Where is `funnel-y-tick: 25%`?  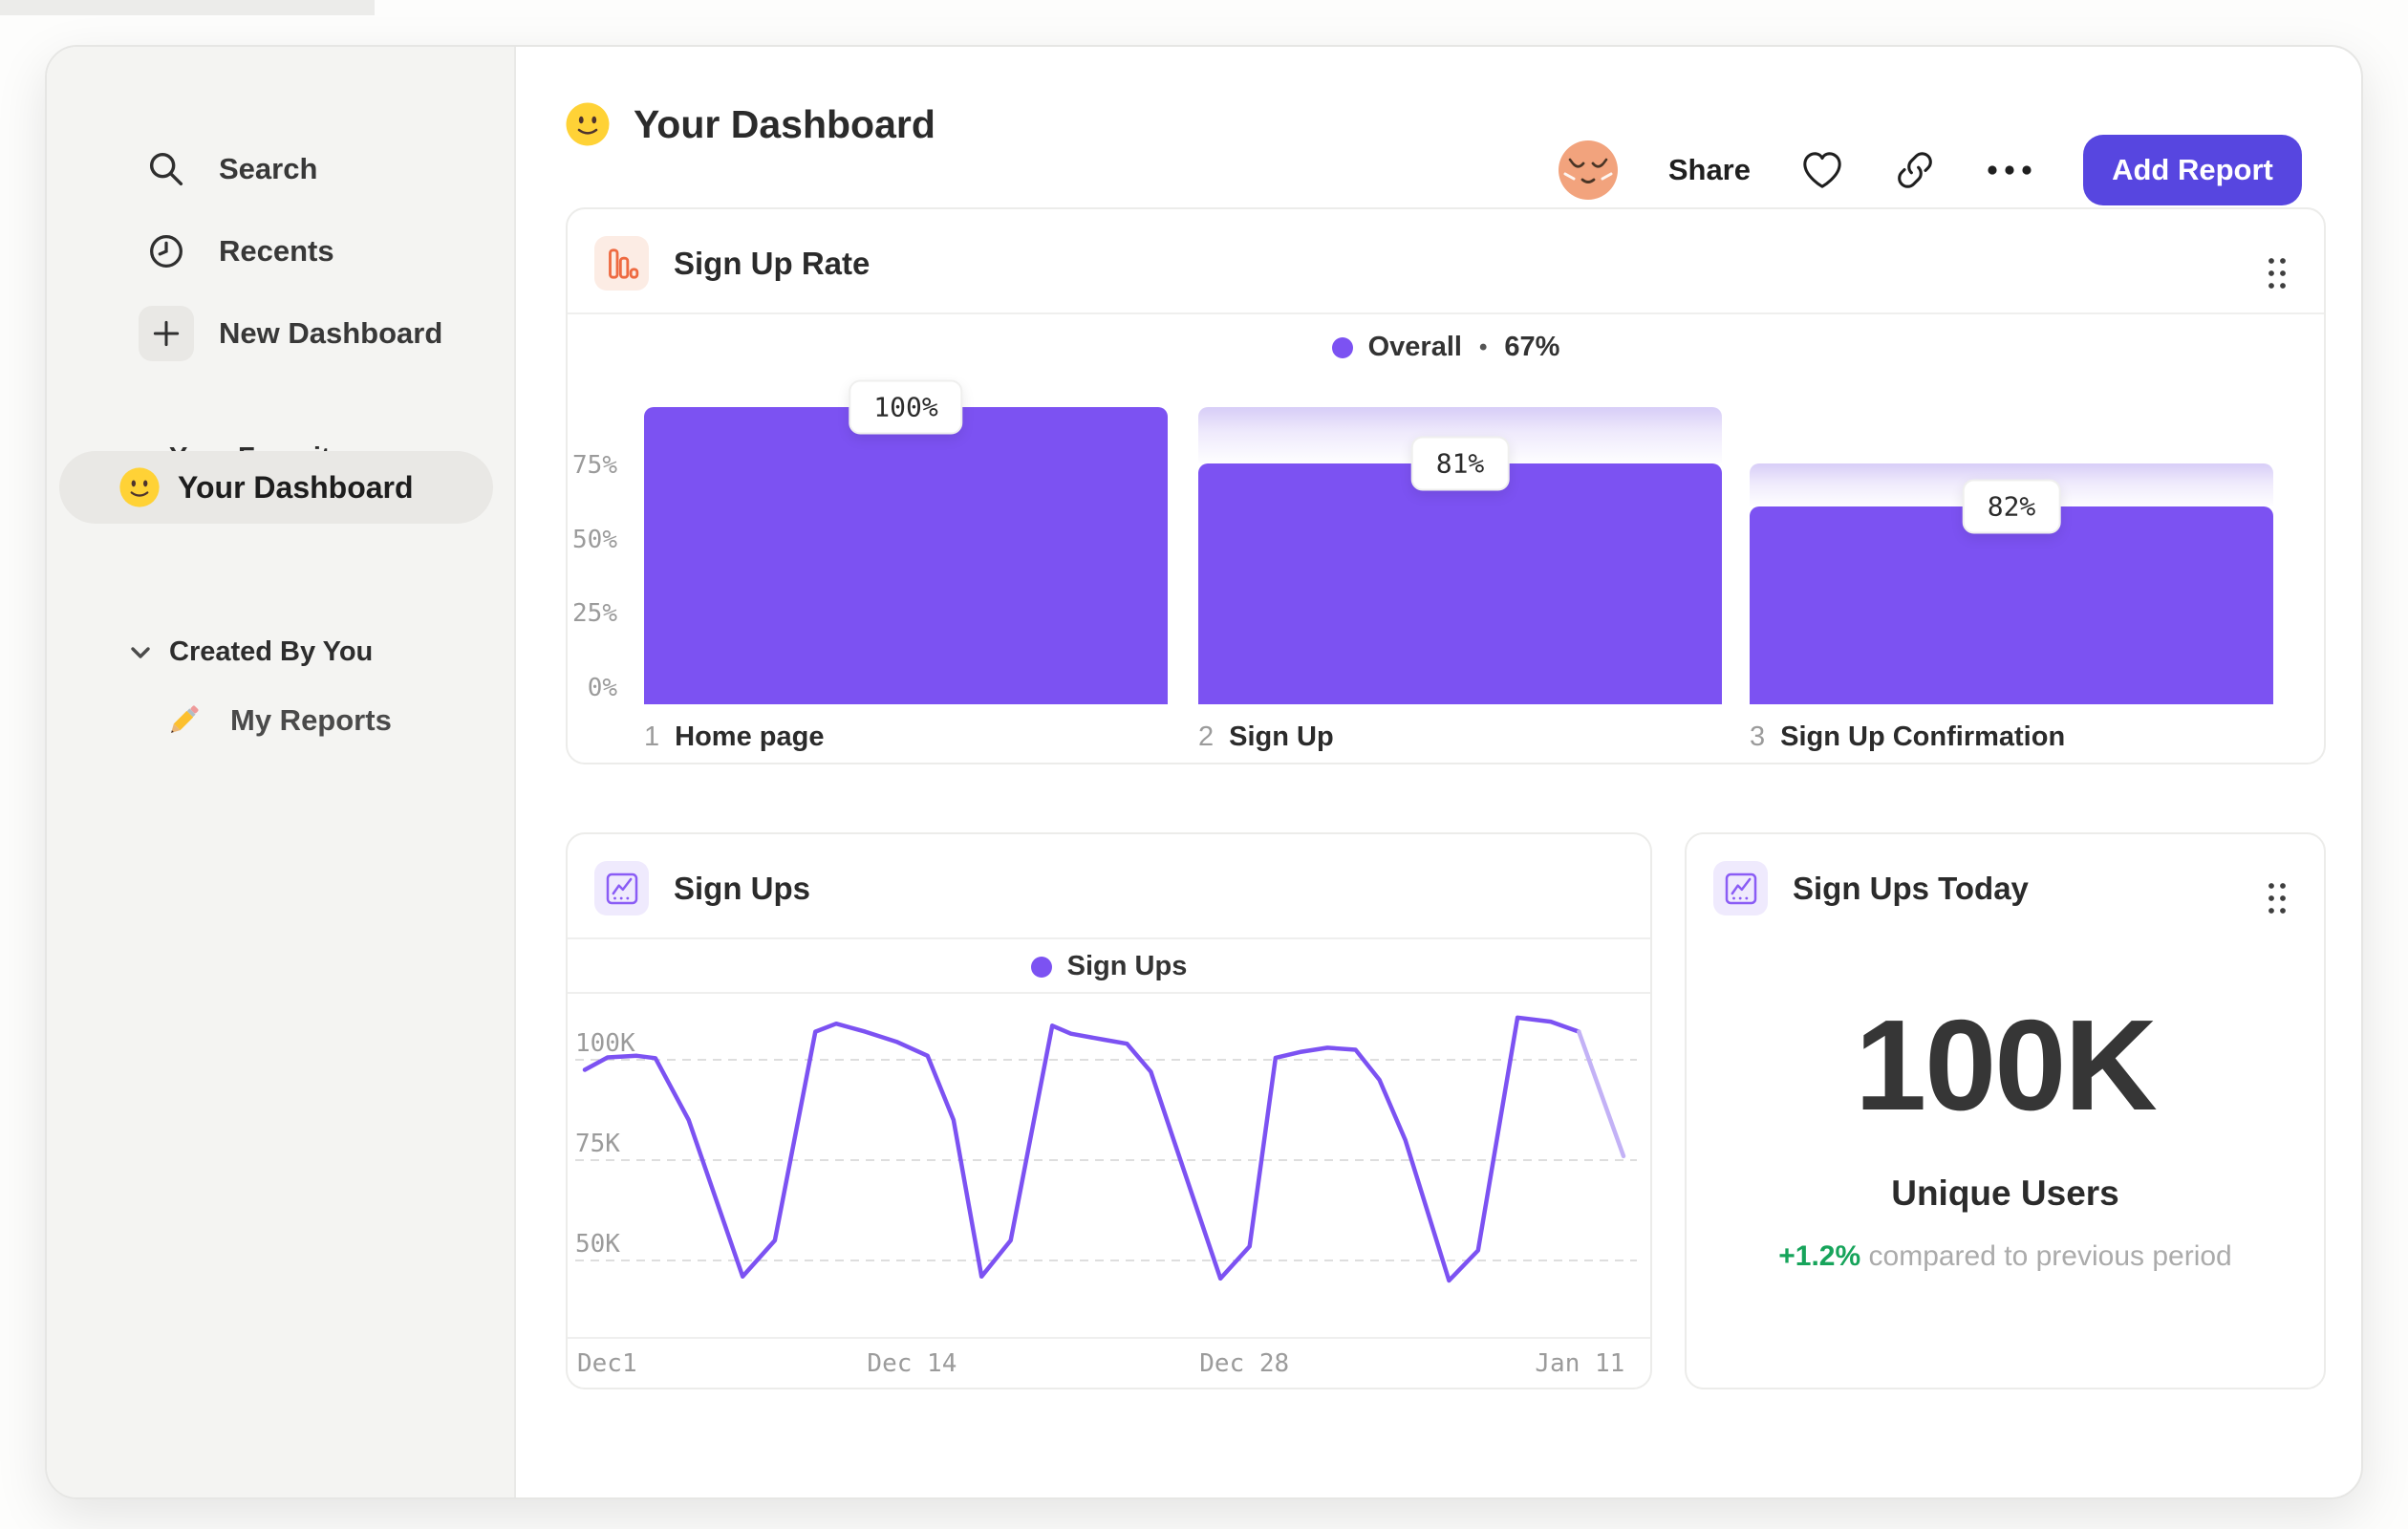 funnel-y-tick: 25% is located at coordinates (595, 614).